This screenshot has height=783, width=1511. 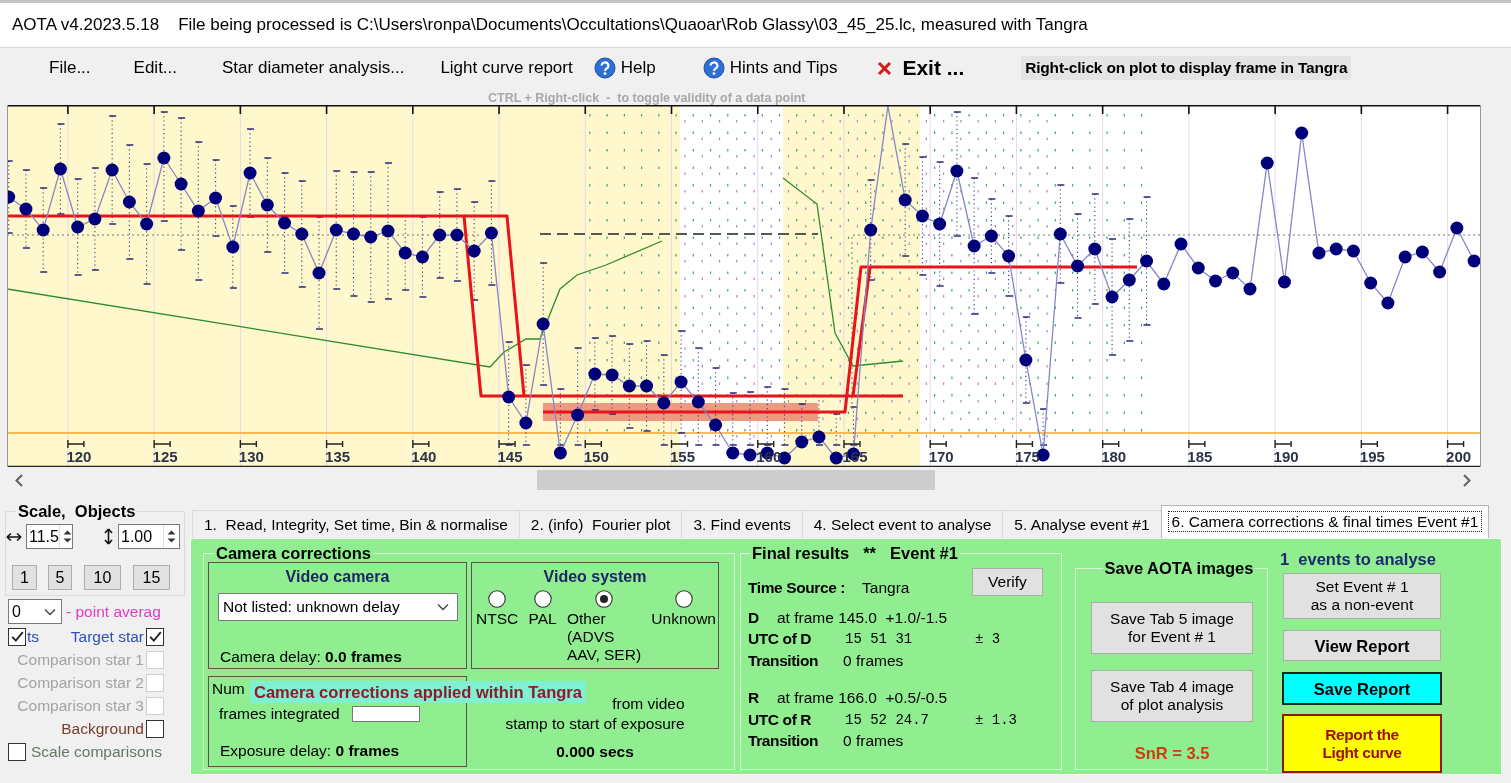 I want to click on axis-tick-label: 125, so click(x=165, y=456).